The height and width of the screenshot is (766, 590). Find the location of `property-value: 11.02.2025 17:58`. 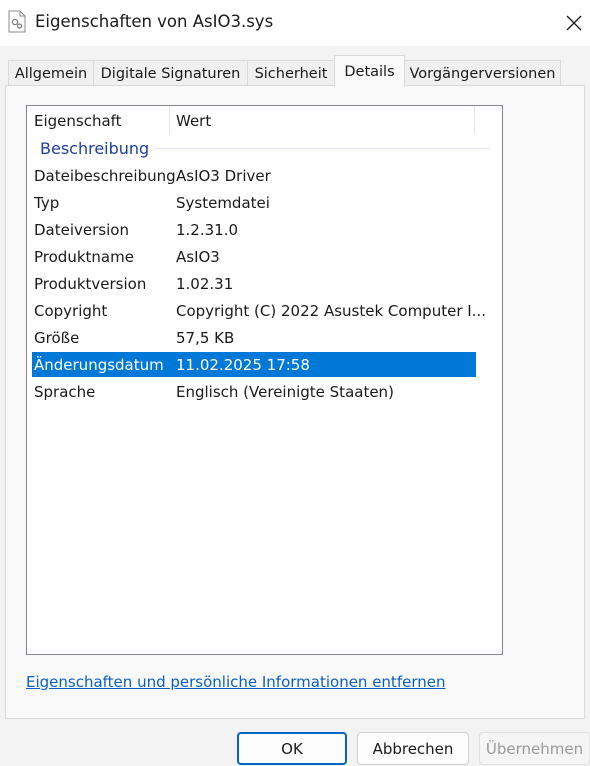

property-value: 11.02.2025 17:58 is located at coordinates (243, 365).